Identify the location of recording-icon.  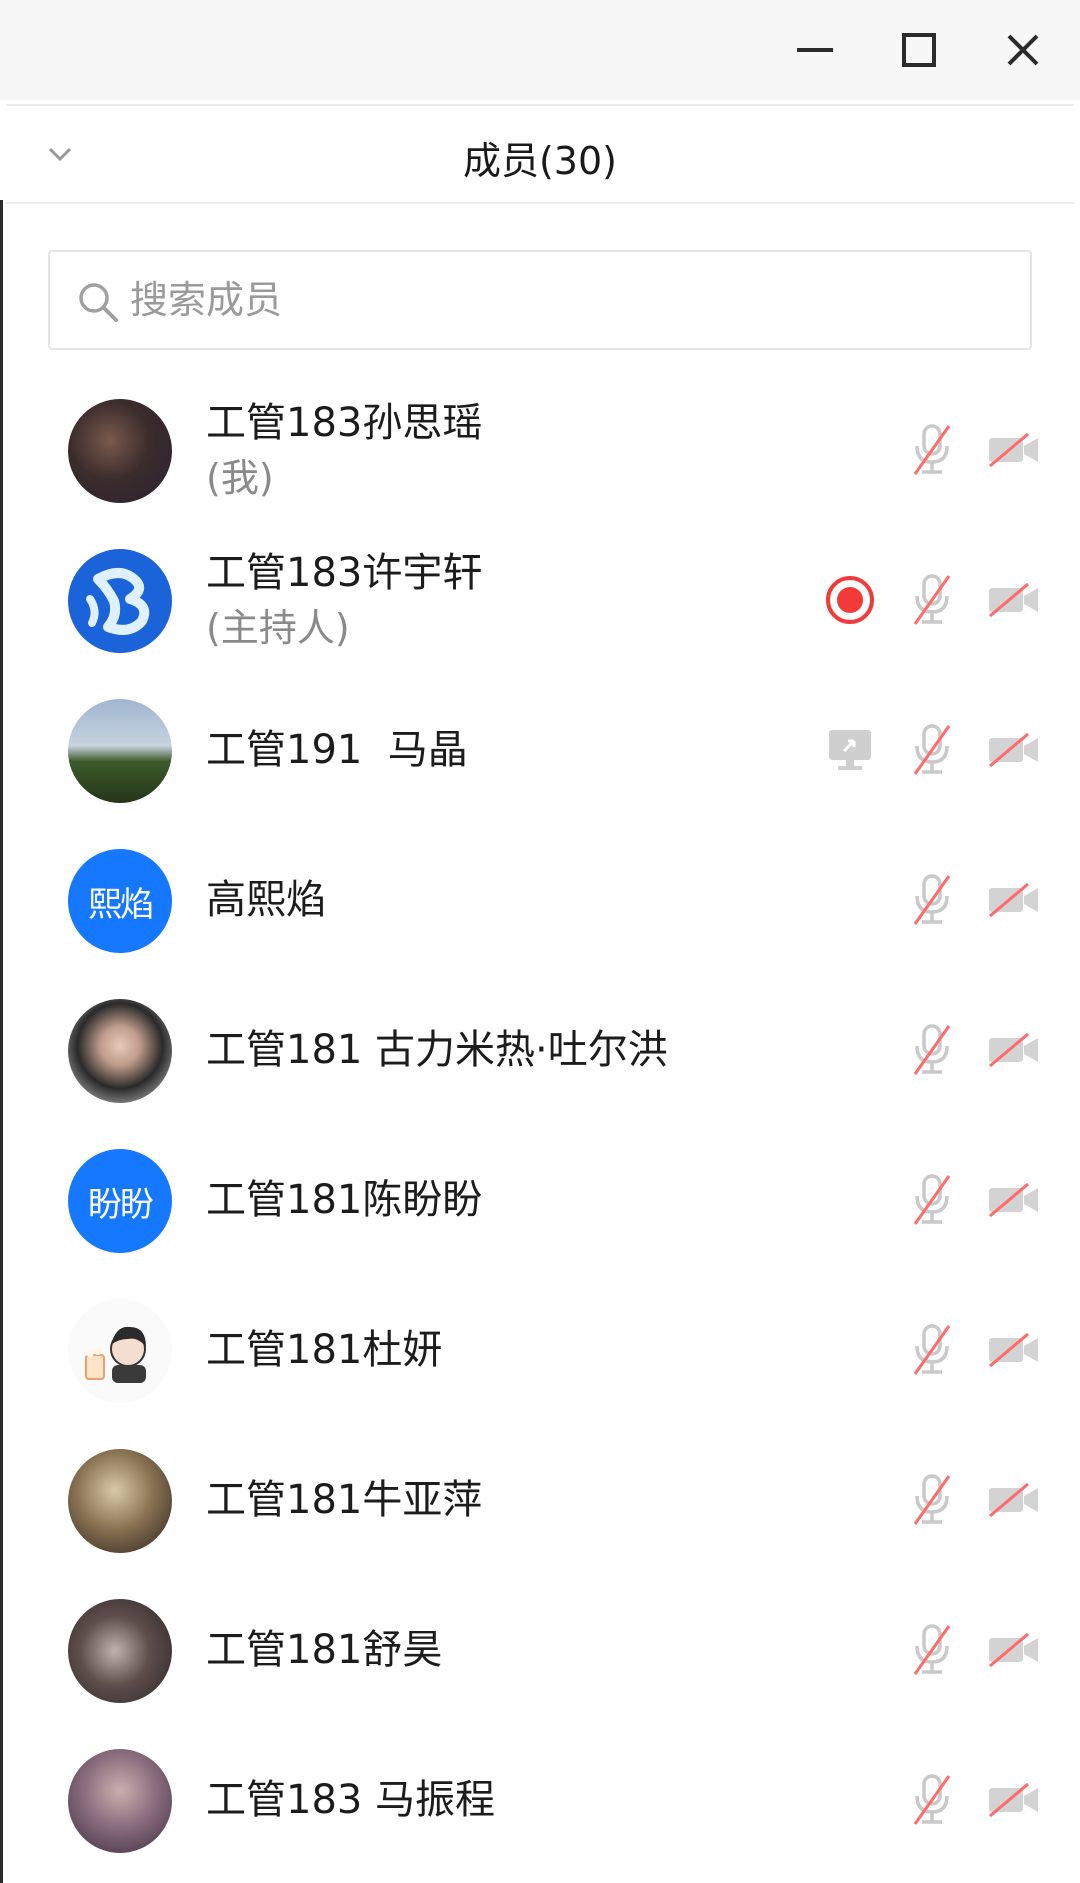
(850, 600).